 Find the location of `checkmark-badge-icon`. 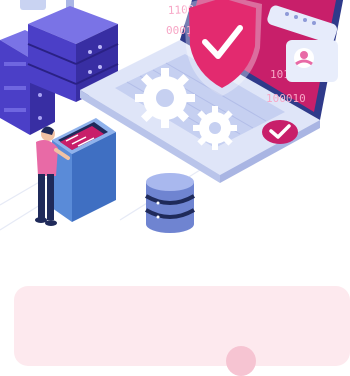

checkmark-badge-icon is located at coordinates (280, 132).